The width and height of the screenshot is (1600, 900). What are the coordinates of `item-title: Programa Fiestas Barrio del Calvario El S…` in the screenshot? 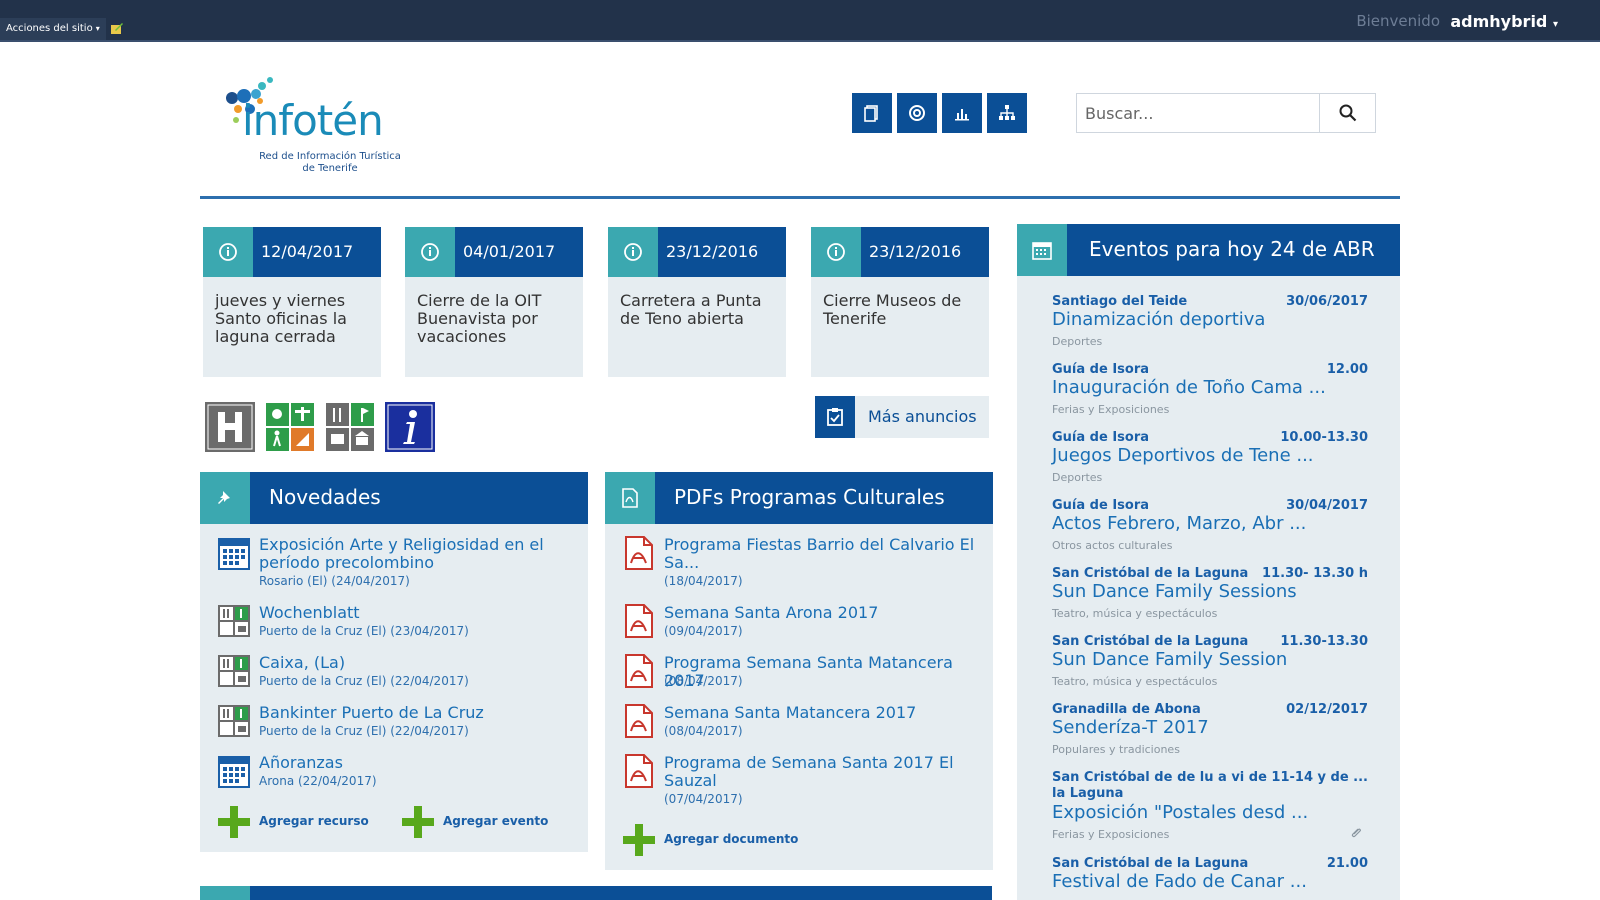 It's located at (824, 554).